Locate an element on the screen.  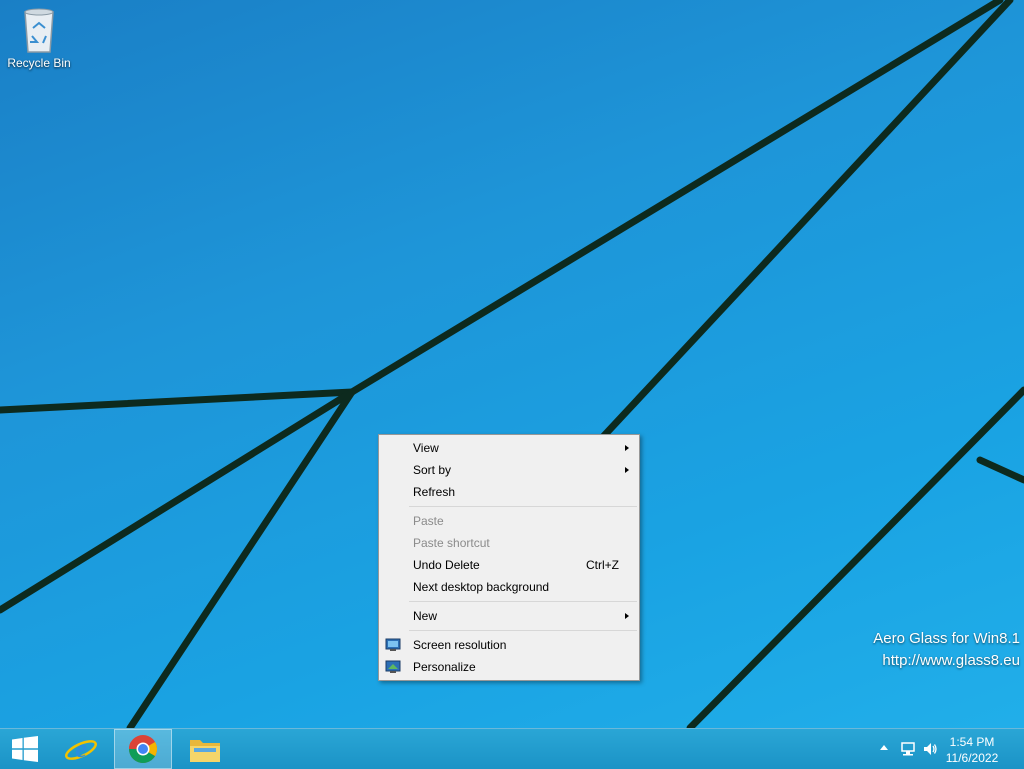
menu-item-label: Sort by is located at coordinates (432, 470).